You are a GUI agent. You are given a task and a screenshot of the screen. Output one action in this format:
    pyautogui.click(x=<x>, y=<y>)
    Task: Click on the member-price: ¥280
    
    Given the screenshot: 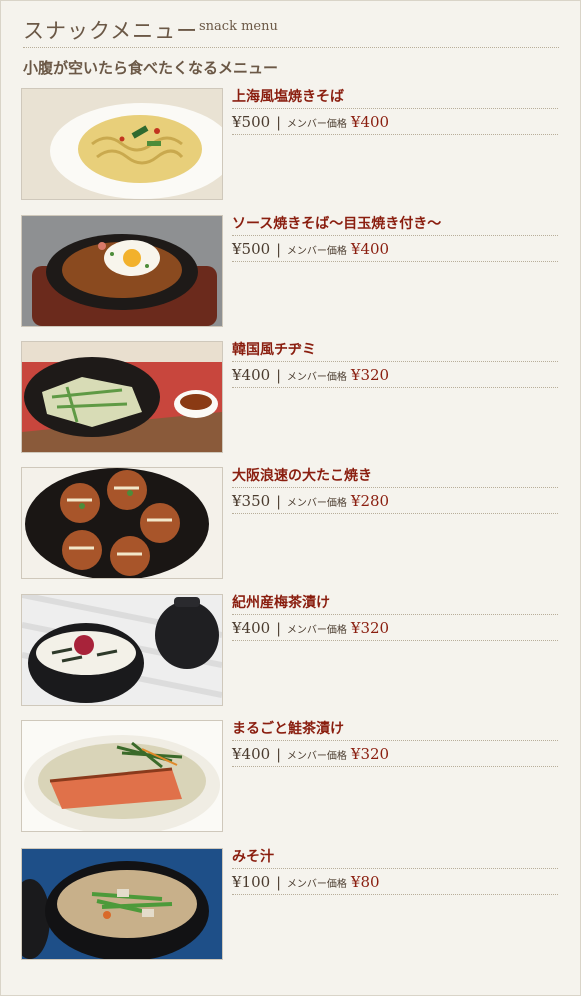 What is the action you would take?
    pyautogui.click(x=370, y=501)
    